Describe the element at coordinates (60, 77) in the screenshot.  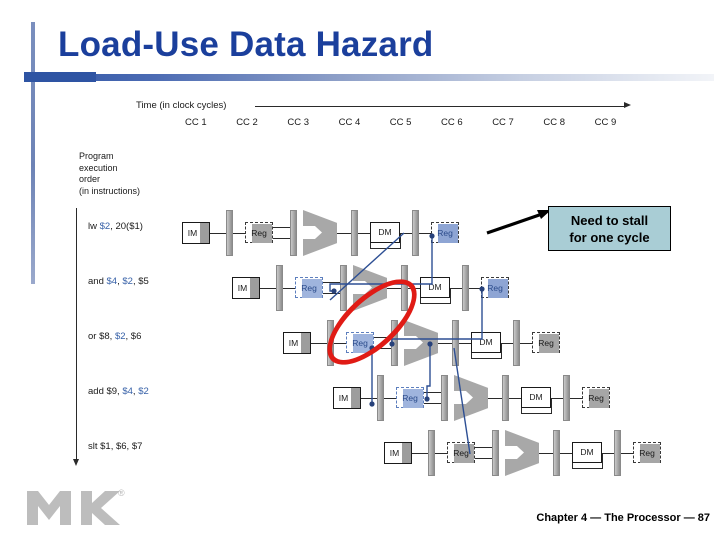
I see `title-divider-cap` at that location.